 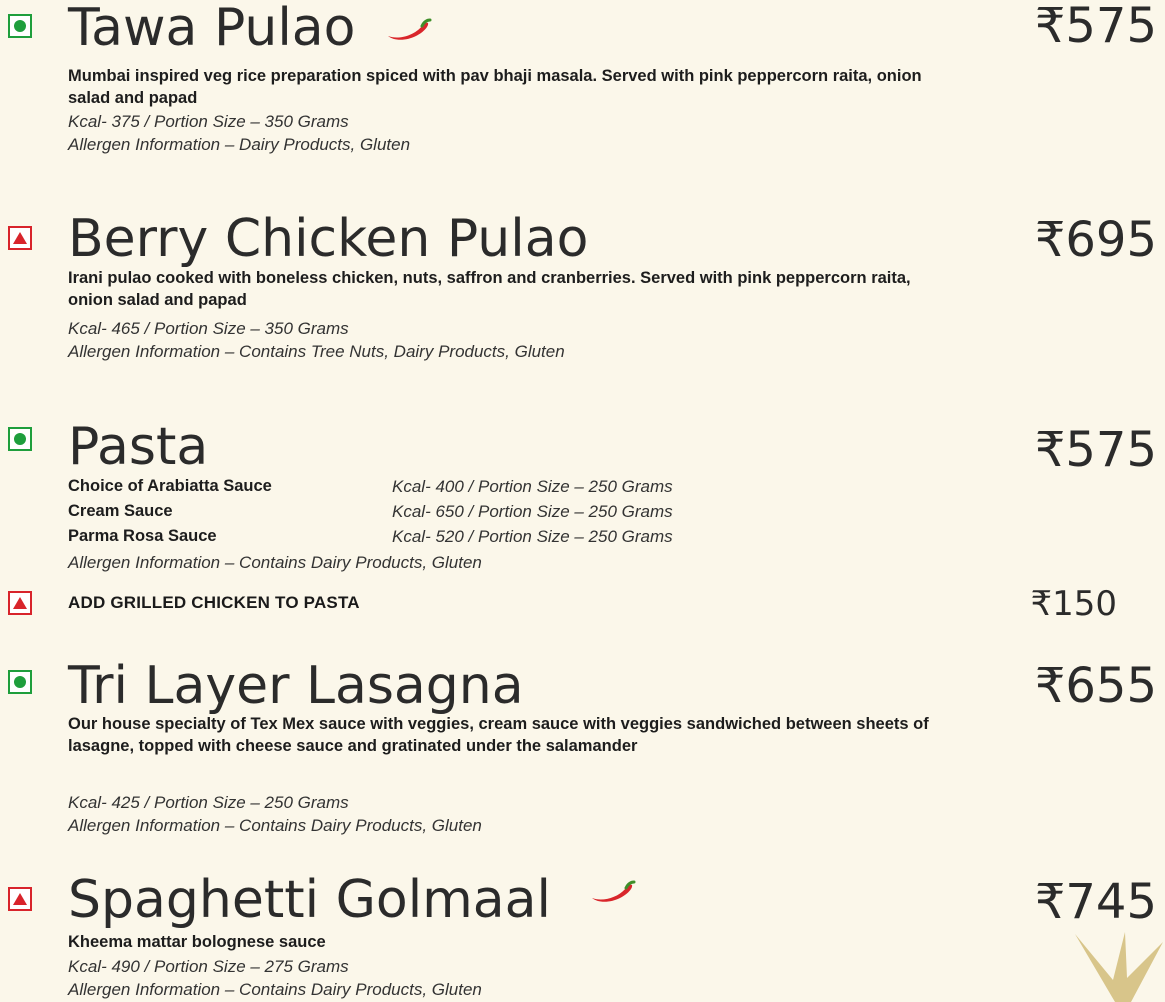 I want to click on sauce-kcal: Kcal- 400 / Portion Size – 250 Grams, so click(x=532, y=486).